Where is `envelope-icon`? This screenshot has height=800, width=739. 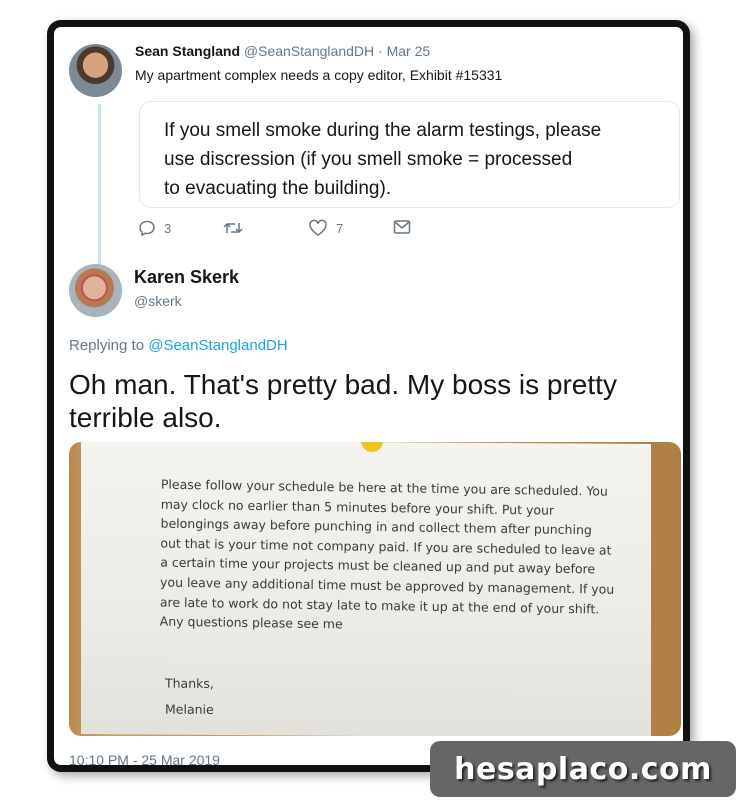
envelope-icon is located at coordinates (402, 227).